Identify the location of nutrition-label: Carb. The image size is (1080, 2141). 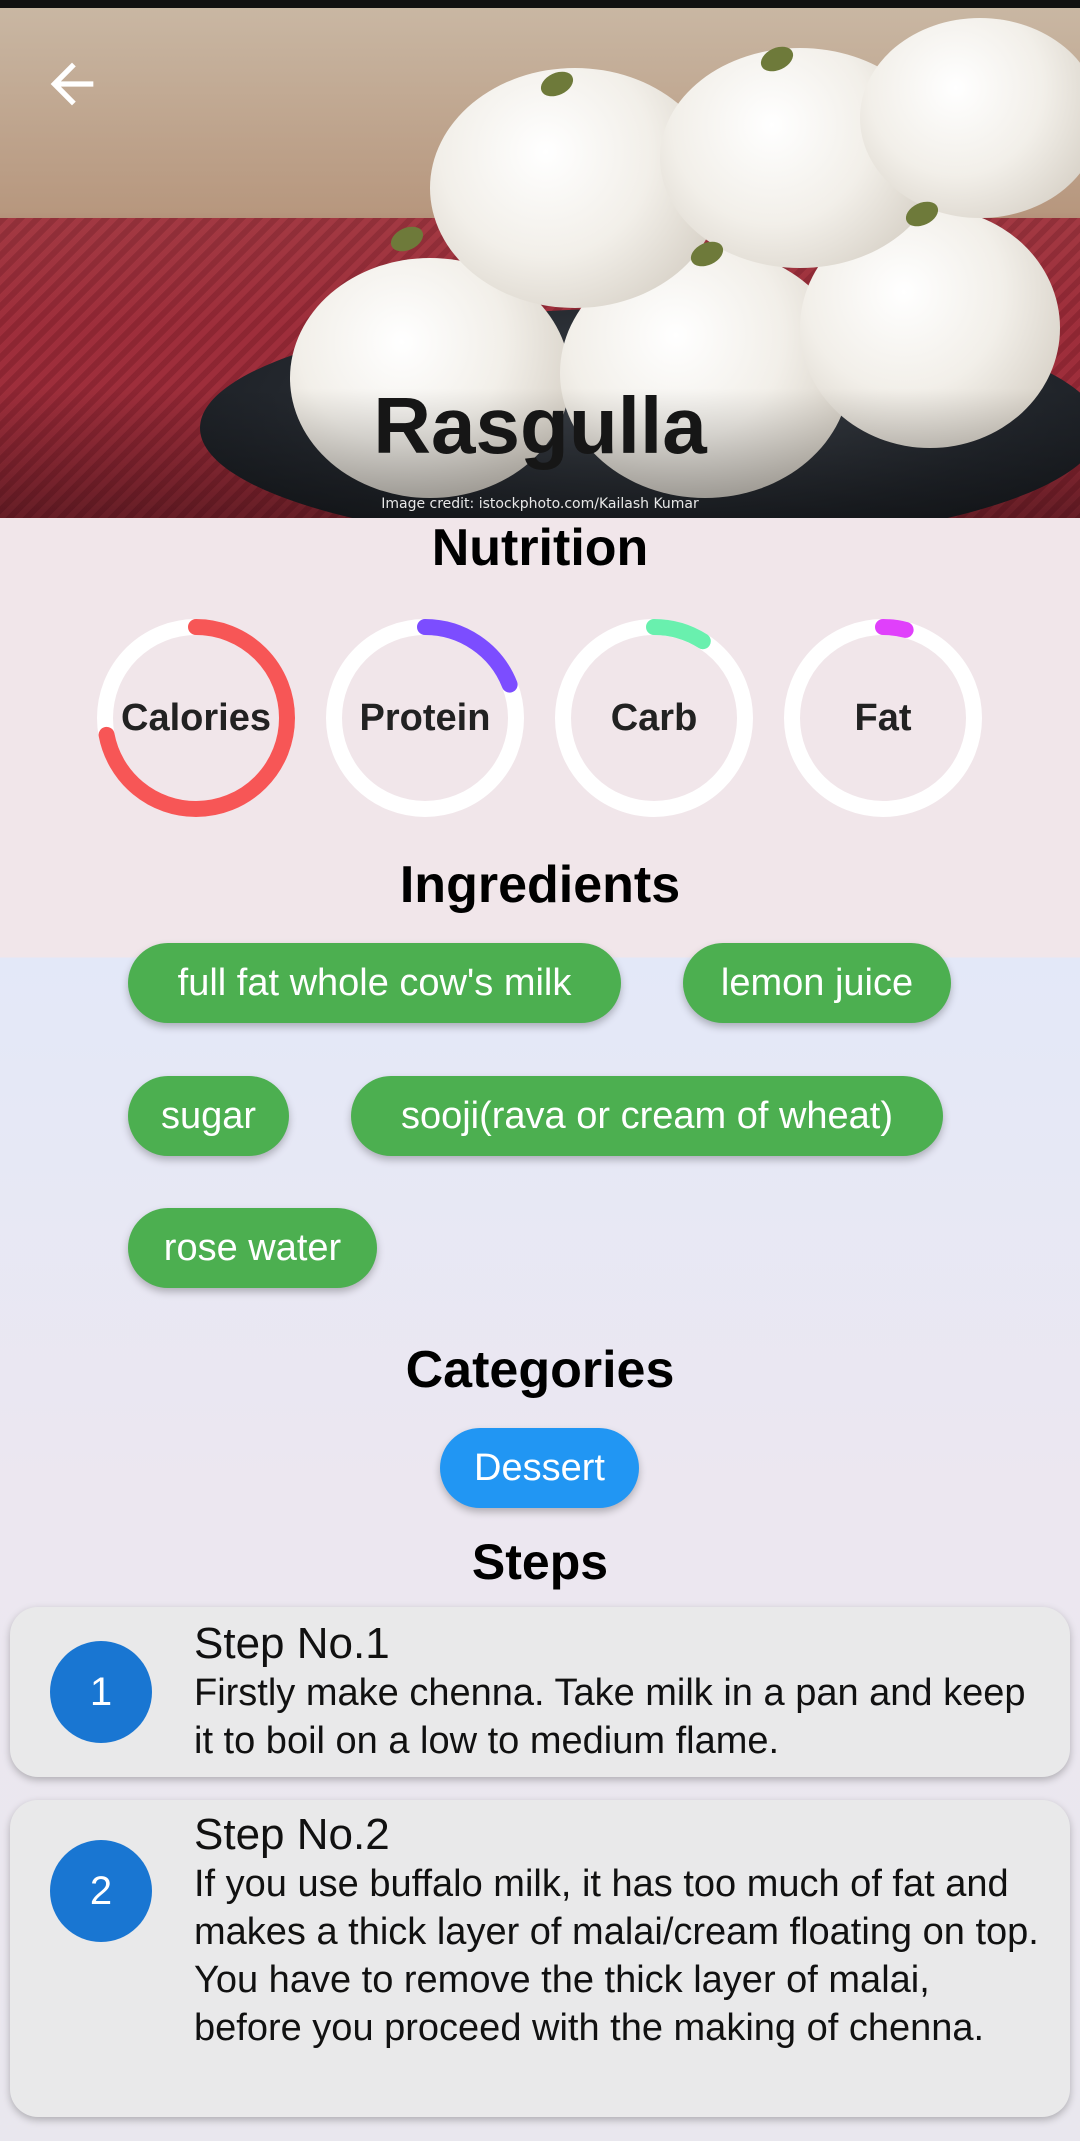
(654, 717).